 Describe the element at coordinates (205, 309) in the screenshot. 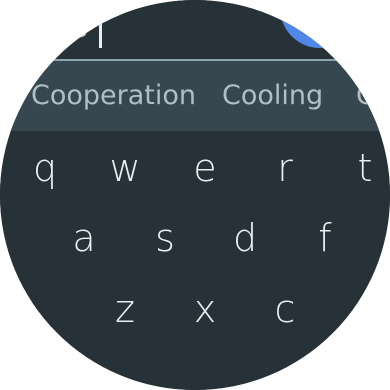

I see `key-x: x` at that location.